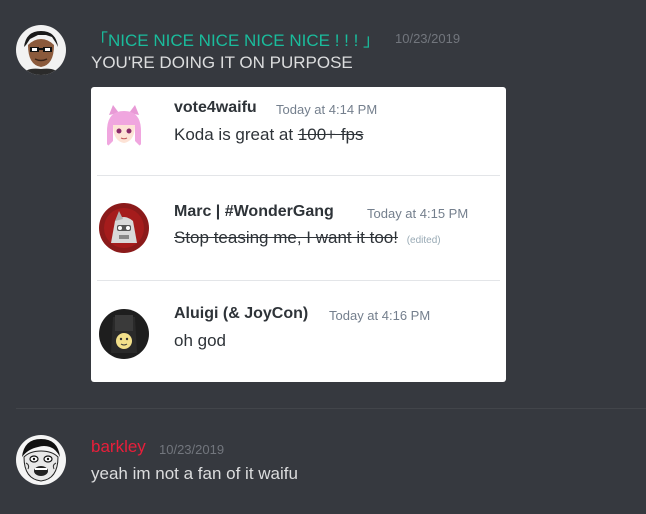  What do you see at coordinates (380, 315) in the screenshot?
I see `quoted-timestamp: Today at 4:16 PM` at bounding box center [380, 315].